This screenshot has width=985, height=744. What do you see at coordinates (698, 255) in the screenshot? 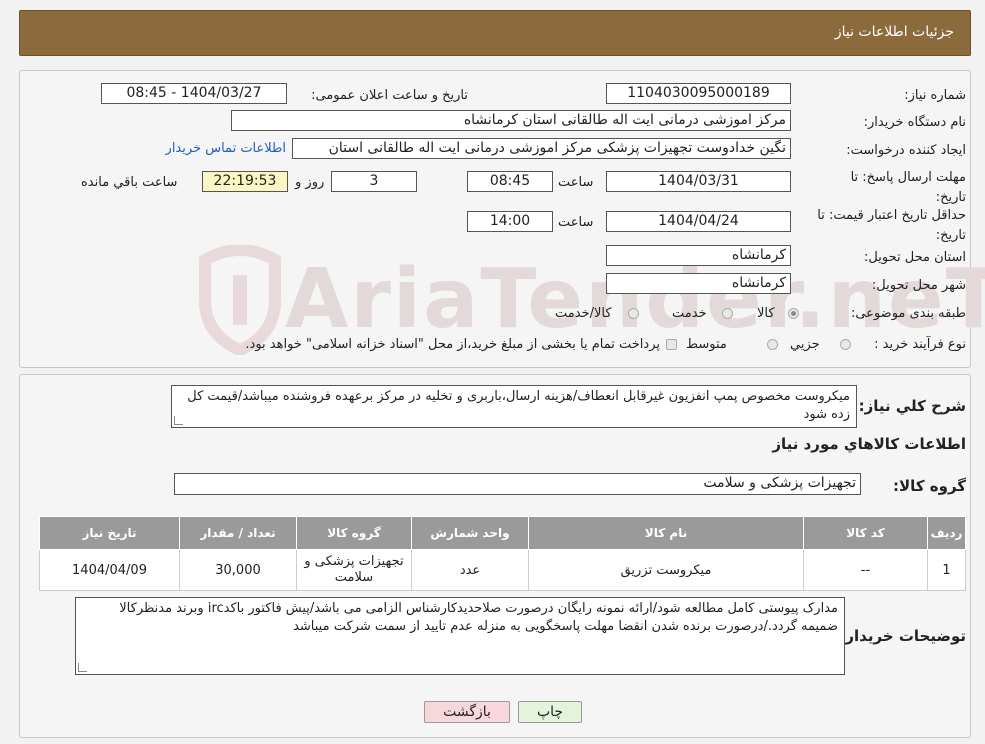
I see `province-field: کرمانشاه` at bounding box center [698, 255].